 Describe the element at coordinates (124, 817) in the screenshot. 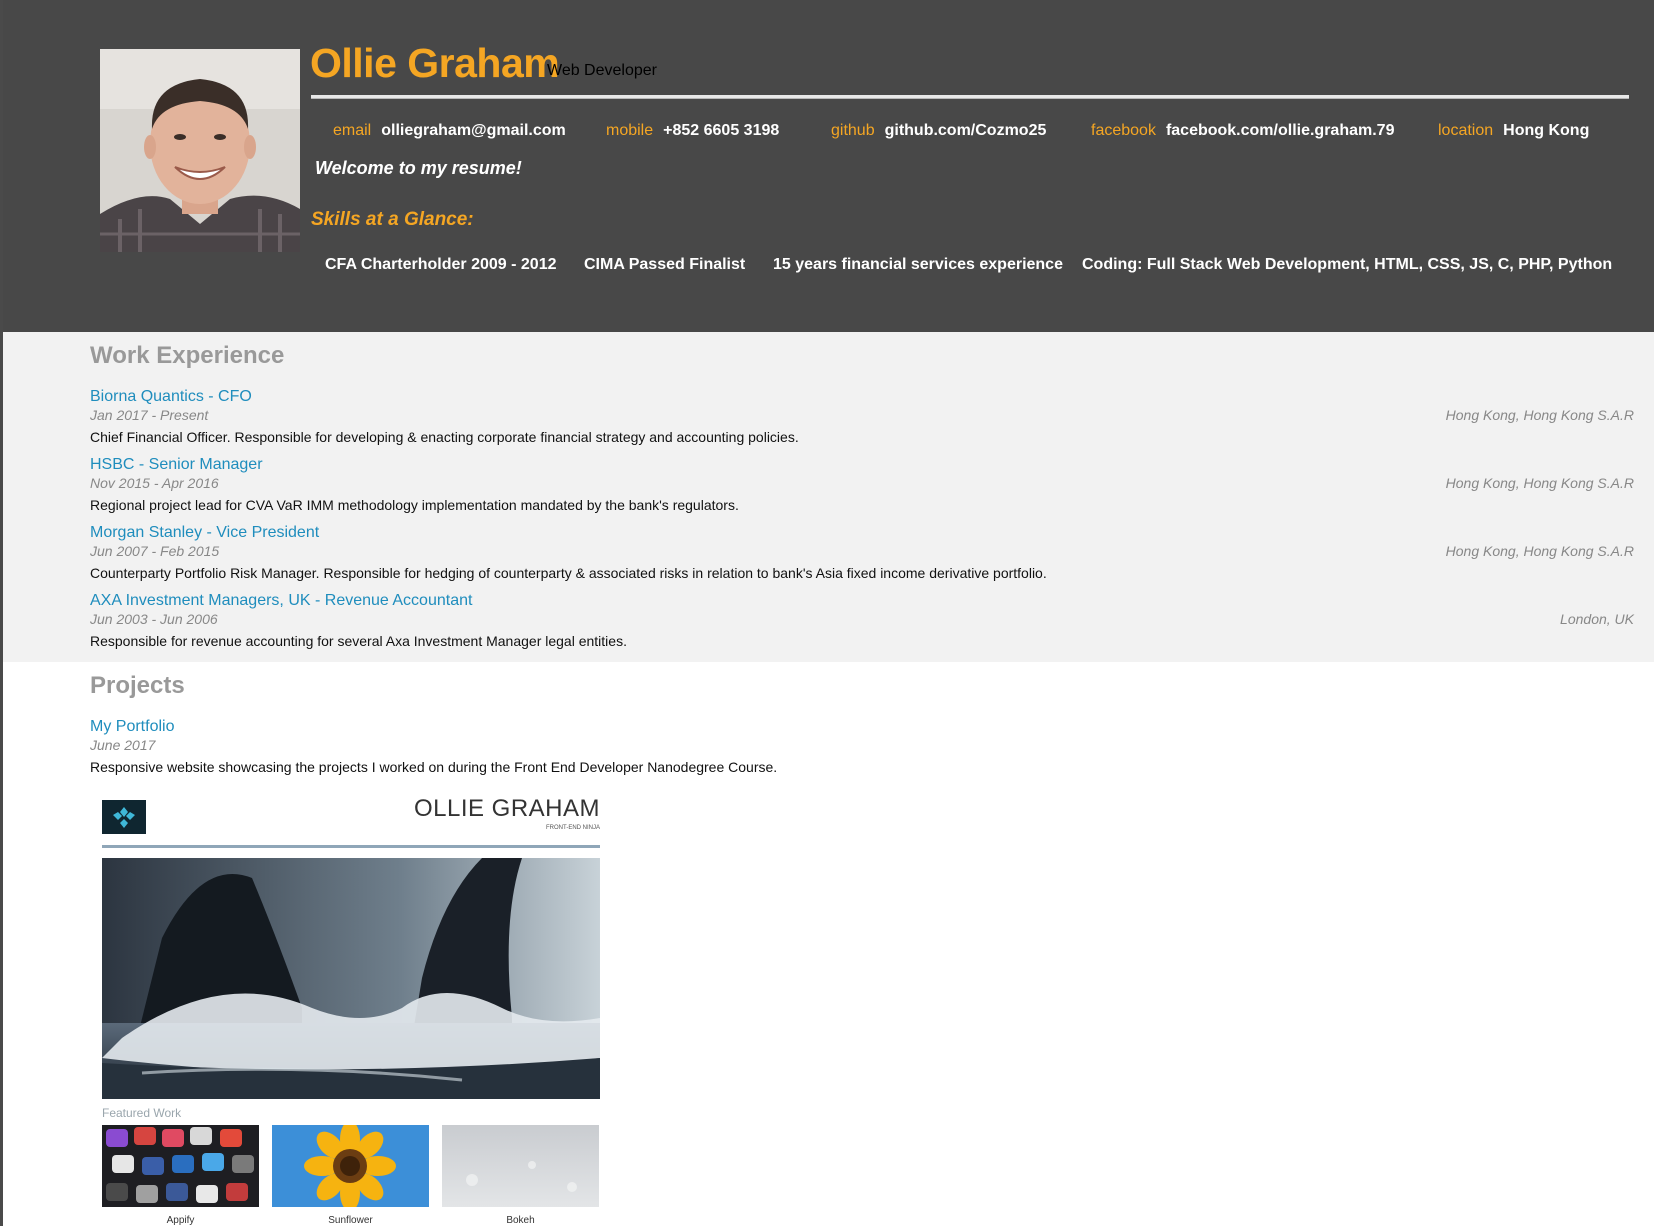

I see `portfolio-logo-icon` at that location.